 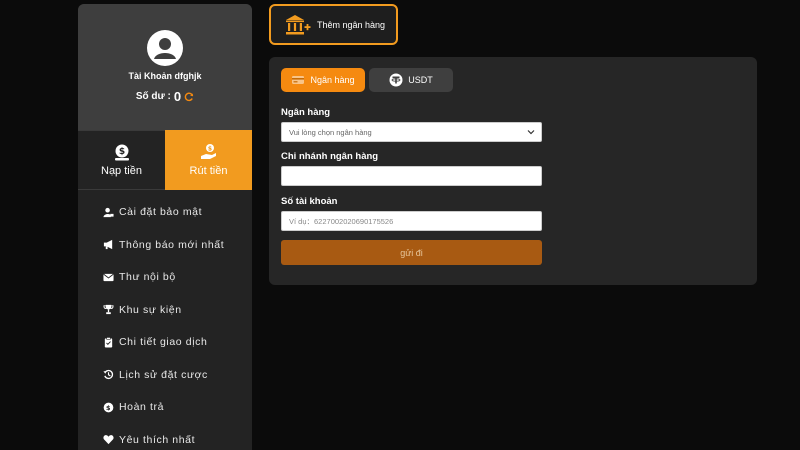 I want to click on add-bank-button: Thêm ngân hàng, so click(x=333, y=24).